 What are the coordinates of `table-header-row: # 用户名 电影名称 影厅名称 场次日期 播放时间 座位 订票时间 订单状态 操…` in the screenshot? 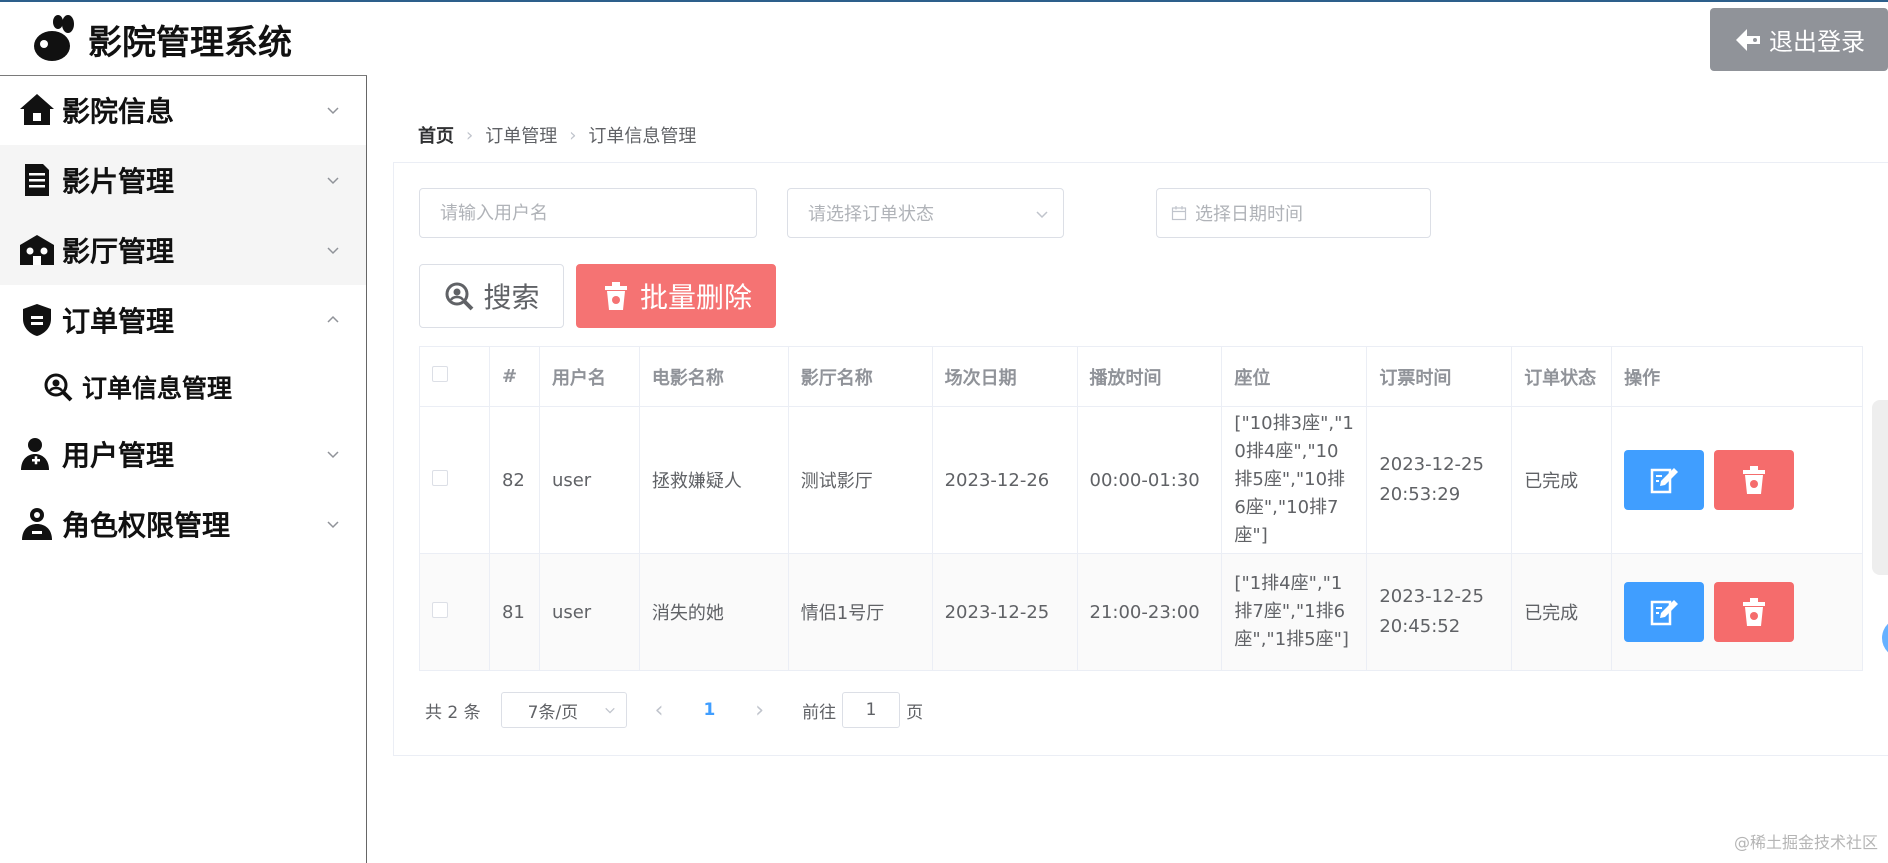 It's located at (1141, 376).